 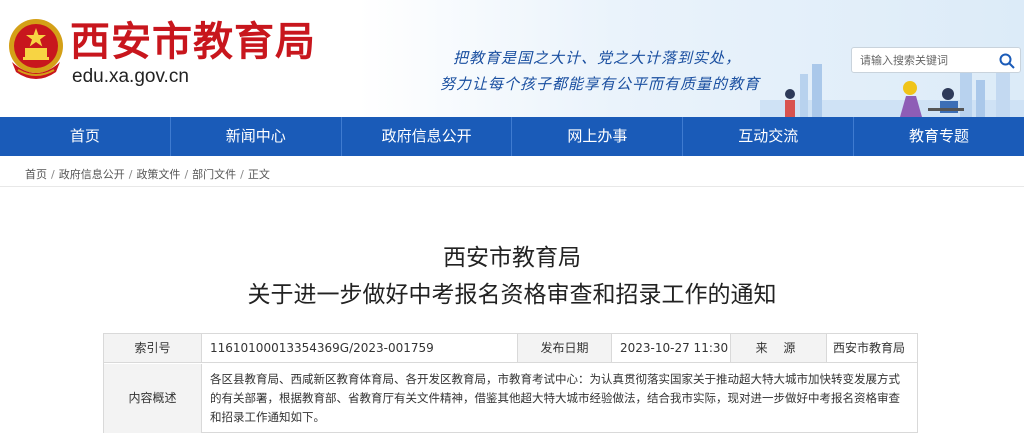 I want to click on breadcrumb-gov-info: 政府信息公开, so click(x=92, y=174).